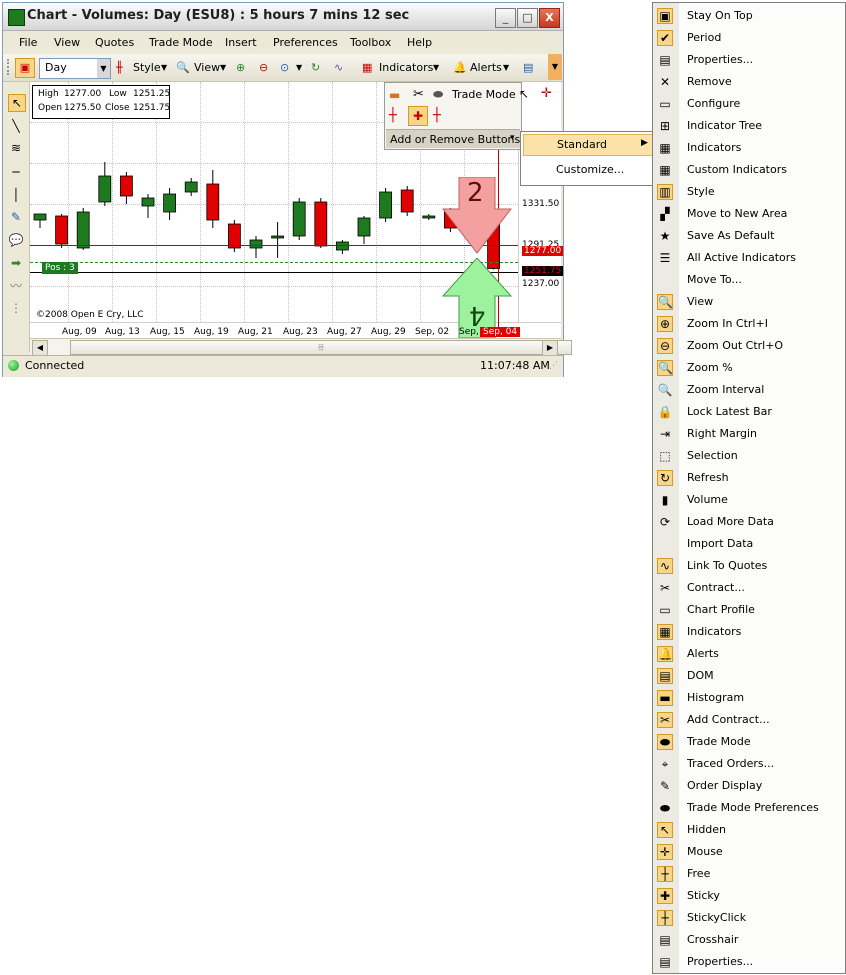 This screenshot has width=846, height=975. What do you see at coordinates (16, 126) in the screenshot?
I see `trend-line-icon: ╲` at bounding box center [16, 126].